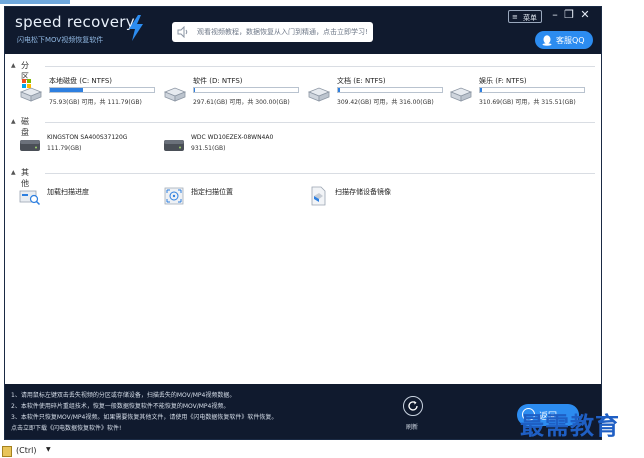  What do you see at coordinates (570, 40) in the screenshot?
I see `customer-service-label: 客服QQ` at bounding box center [570, 40].